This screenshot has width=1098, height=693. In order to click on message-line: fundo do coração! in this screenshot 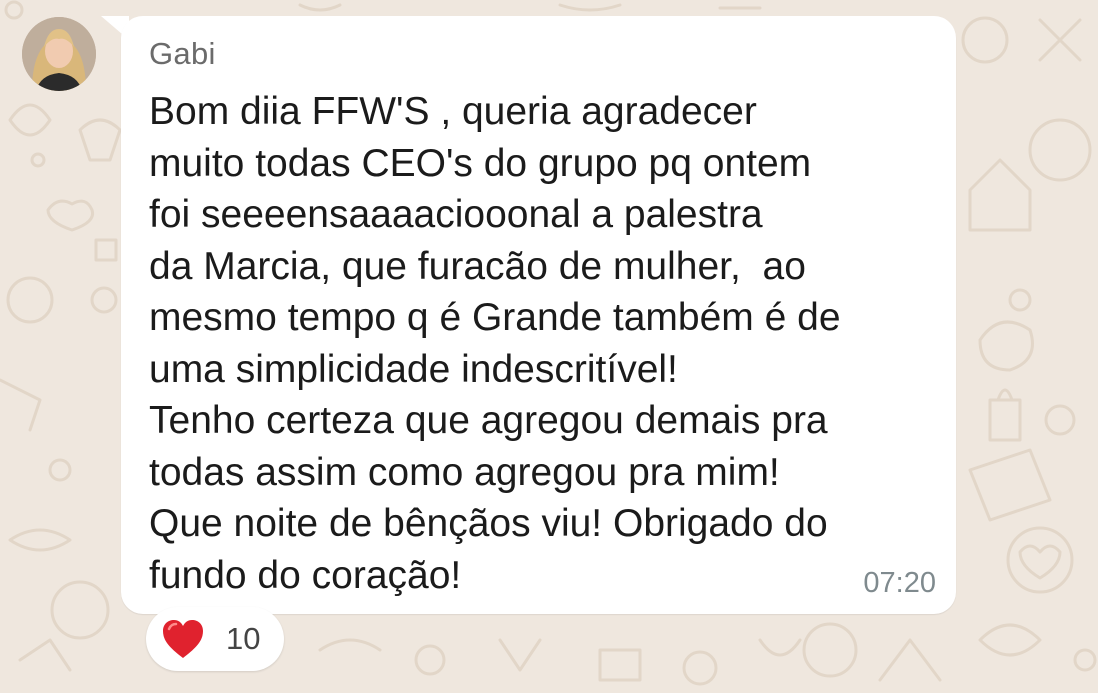, I will do `click(305, 575)`.